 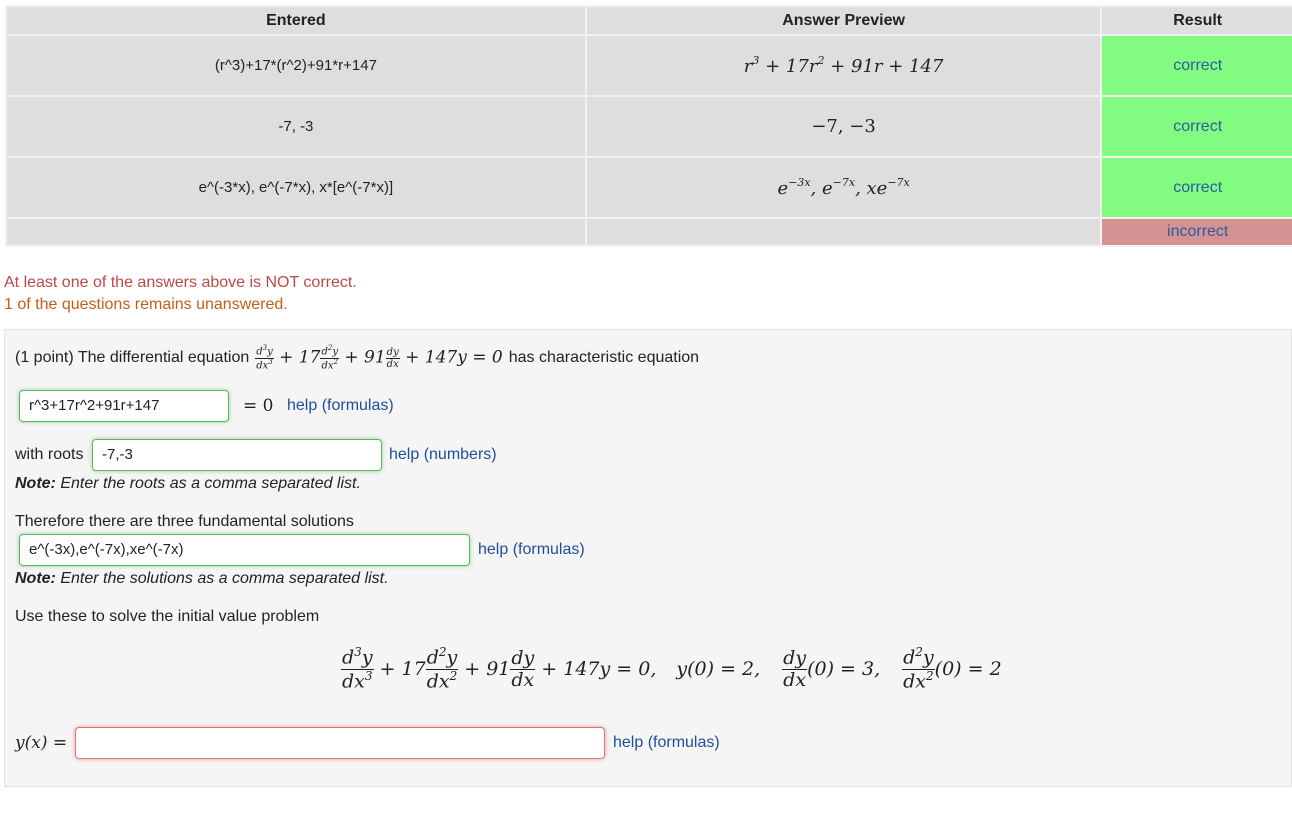 What do you see at coordinates (843, 187) in the screenshot?
I see `preview-cell: e−3x, e−7x, xe−7x` at bounding box center [843, 187].